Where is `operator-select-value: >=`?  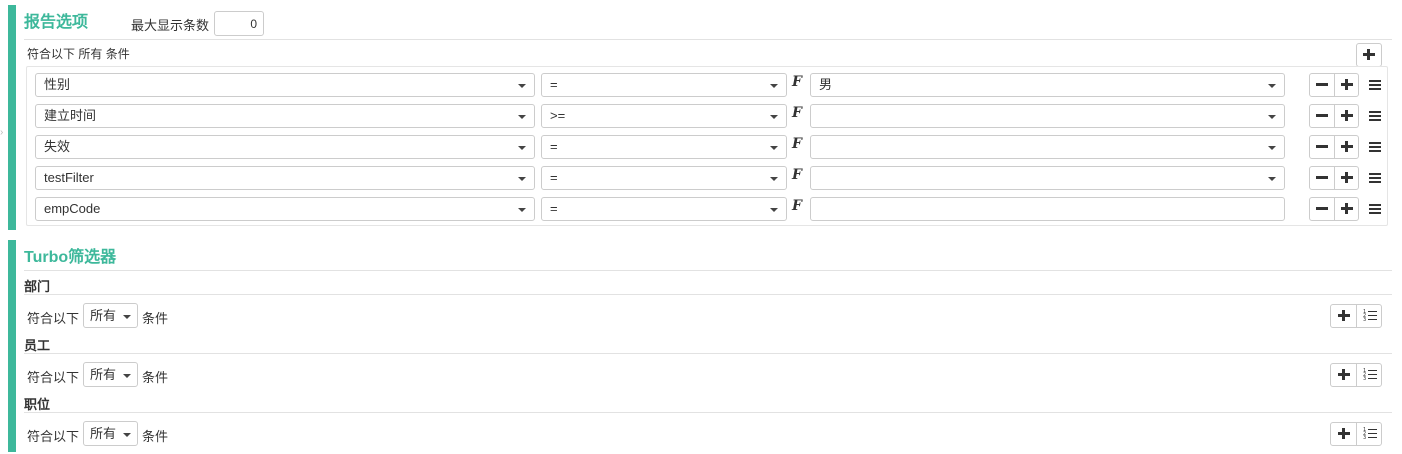 operator-select-value: >= is located at coordinates (558, 115).